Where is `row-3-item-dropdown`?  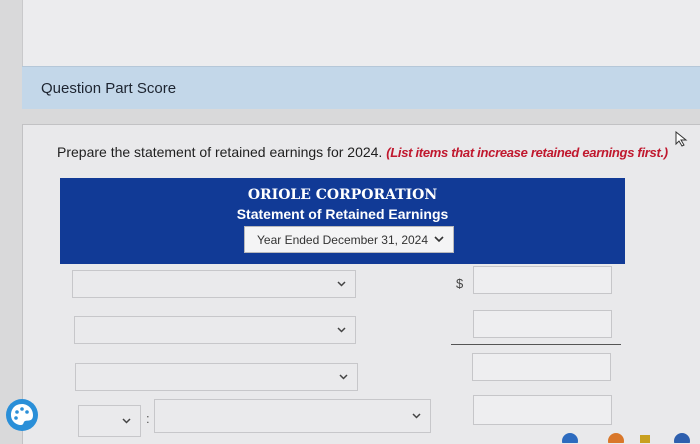 row-3-item-dropdown is located at coordinates (216, 377).